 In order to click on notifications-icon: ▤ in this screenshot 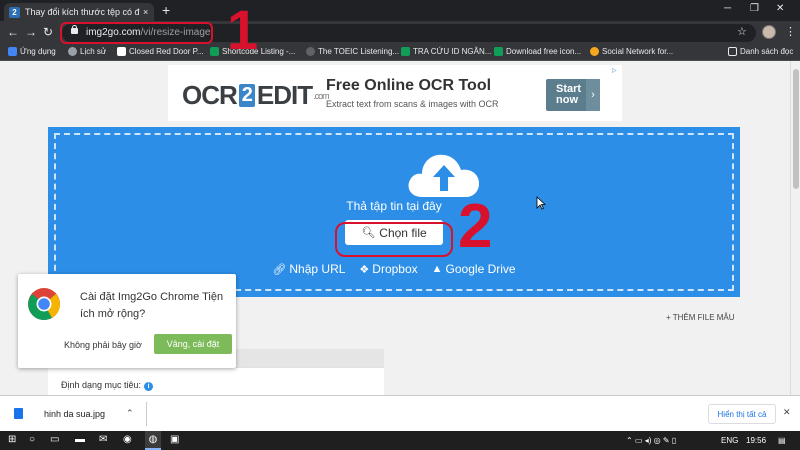, I will do `click(782, 440)`.